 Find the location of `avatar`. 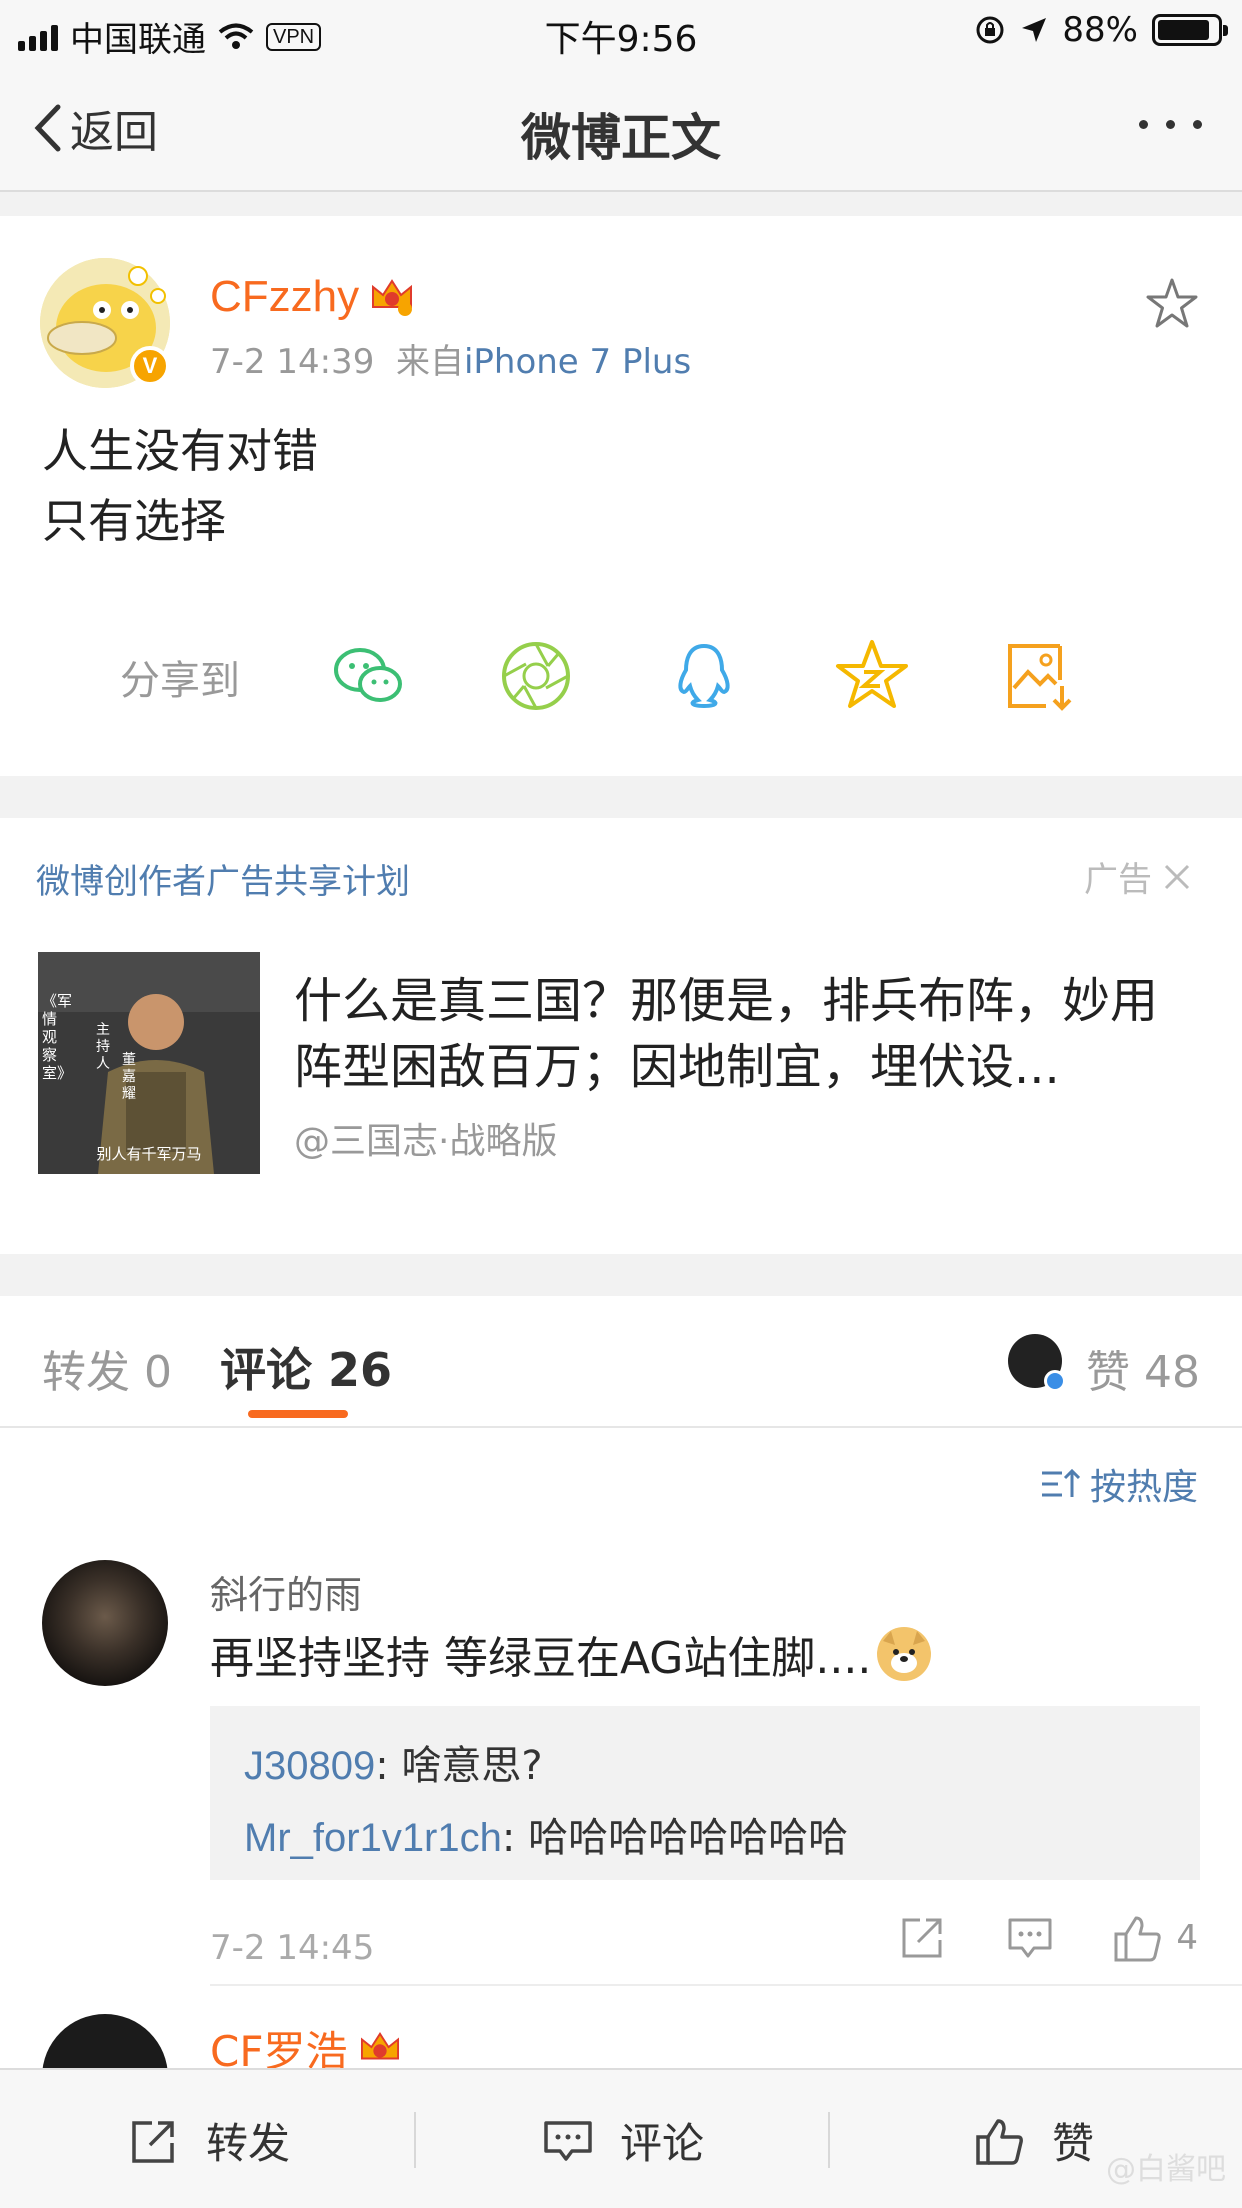

avatar is located at coordinates (105, 1623).